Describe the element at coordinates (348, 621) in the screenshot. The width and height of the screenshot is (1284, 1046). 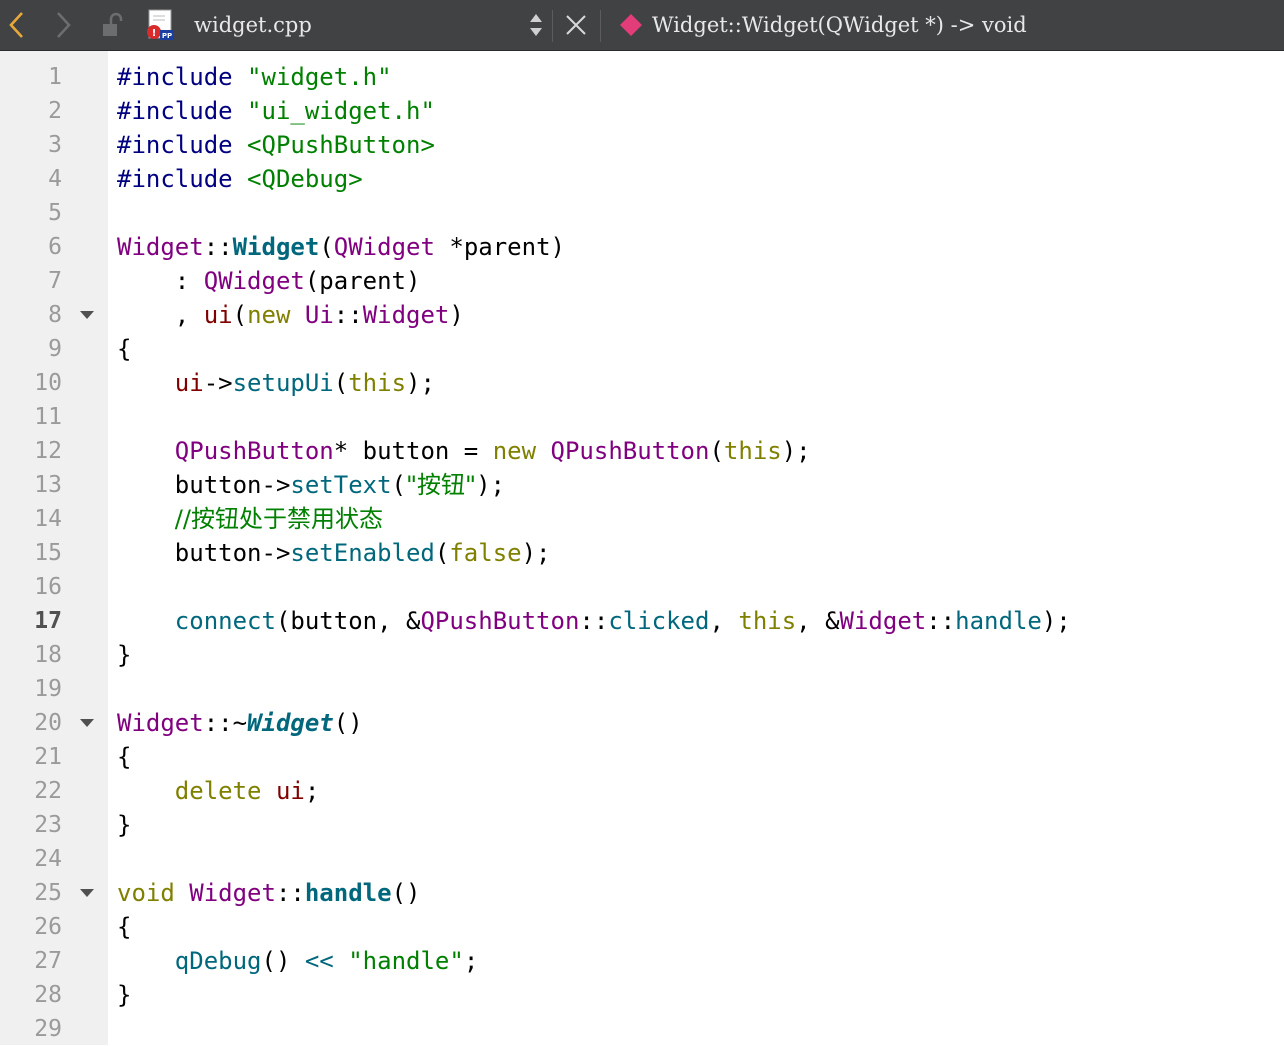
I see `code-token: (button, &` at that location.